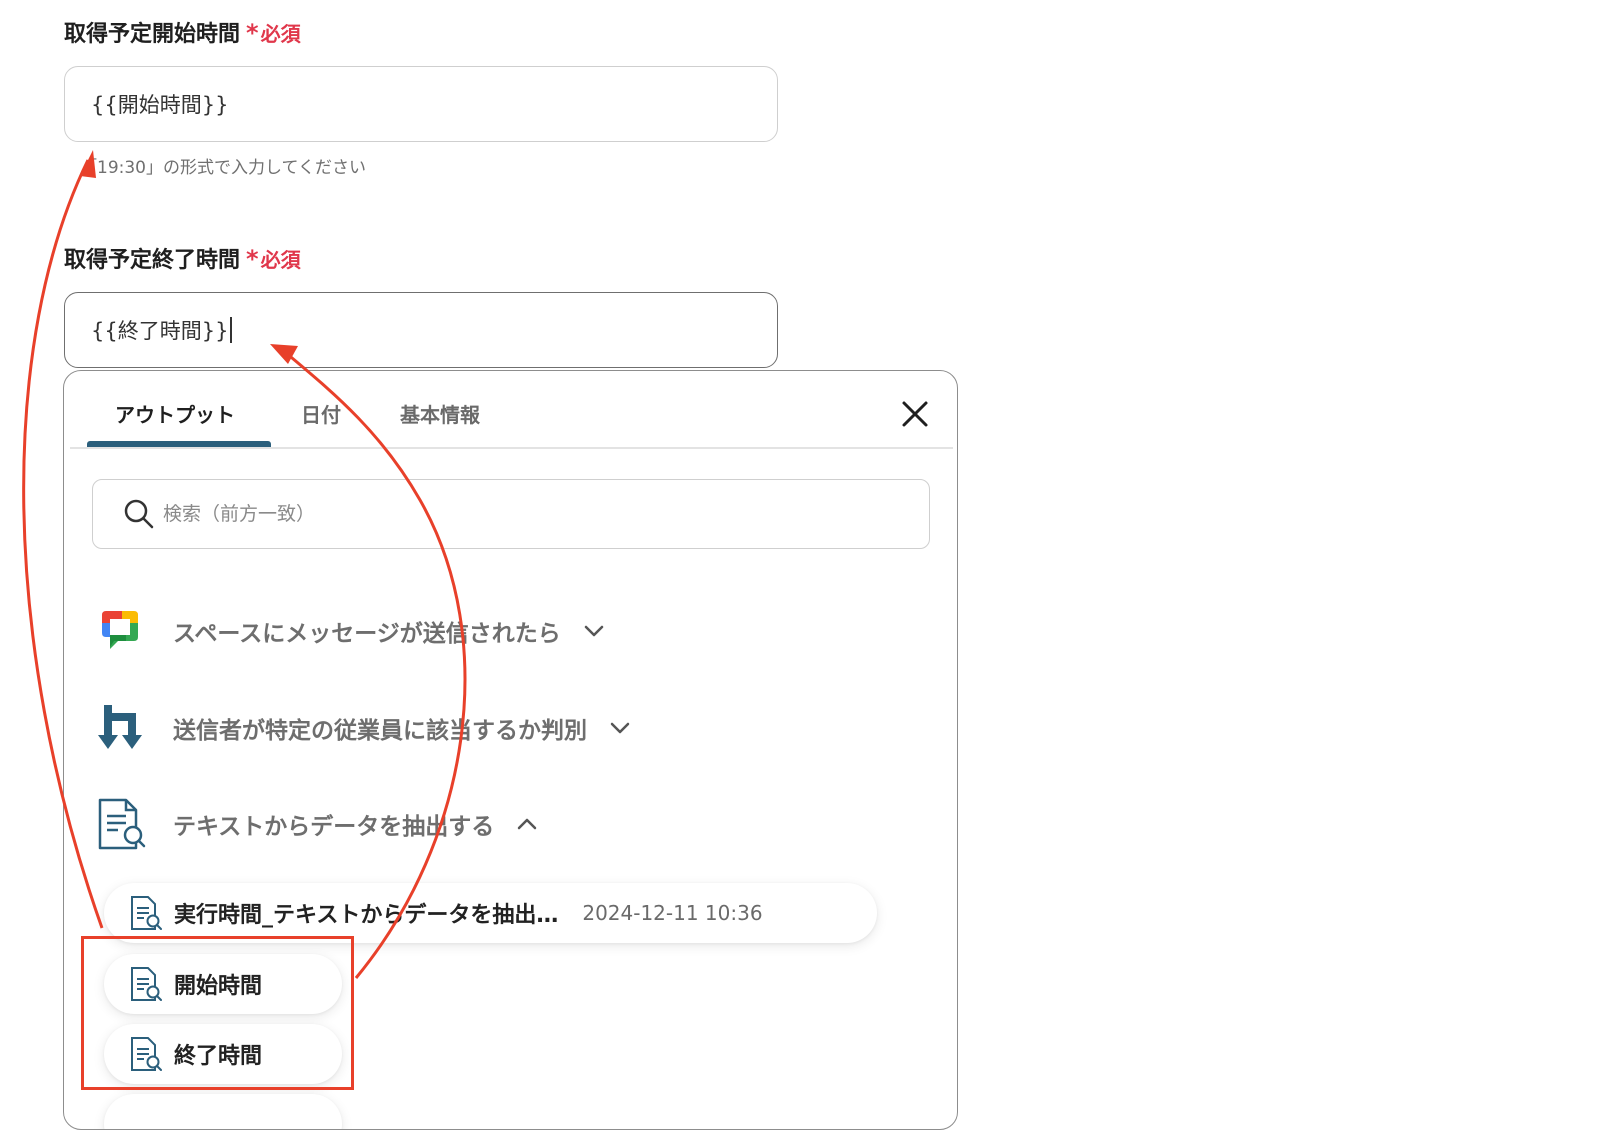  What do you see at coordinates (231, 330) in the screenshot?
I see `text-caret` at bounding box center [231, 330].